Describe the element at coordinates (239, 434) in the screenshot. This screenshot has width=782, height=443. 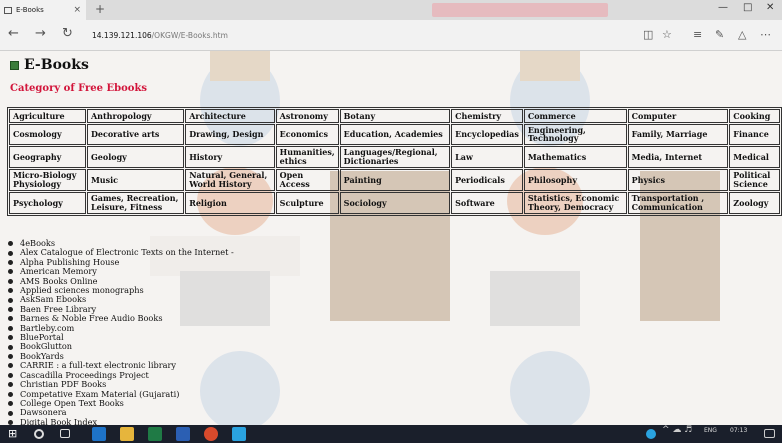
I see `skype-app-icon` at that location.